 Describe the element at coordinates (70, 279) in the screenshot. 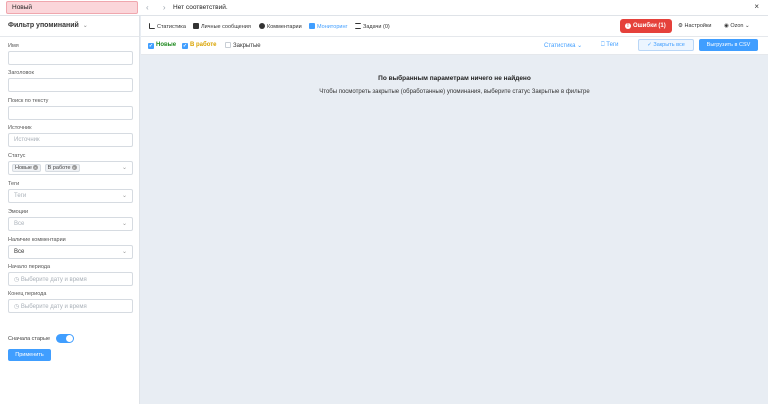

I see `period-start-input: ◷ Выберите дату и время` at that location.